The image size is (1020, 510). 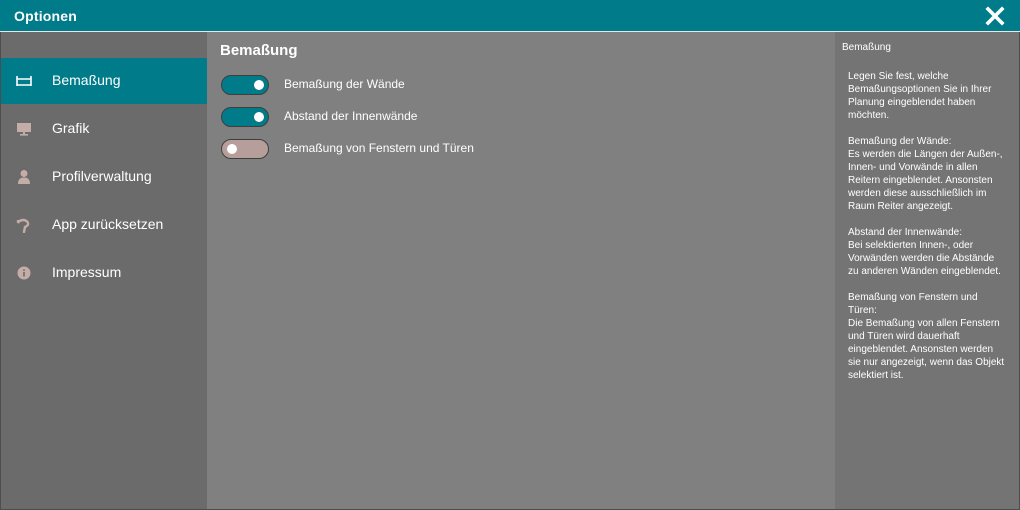 I want to click on window-title: Optionen, so click(x=46, y=16).